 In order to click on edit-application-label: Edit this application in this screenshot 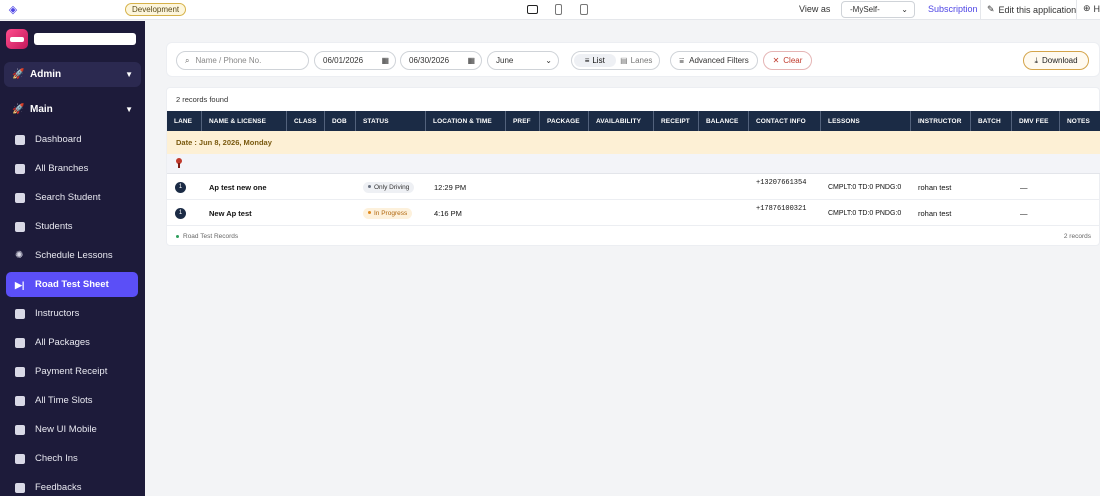, I will do `click(1037, 9)`.